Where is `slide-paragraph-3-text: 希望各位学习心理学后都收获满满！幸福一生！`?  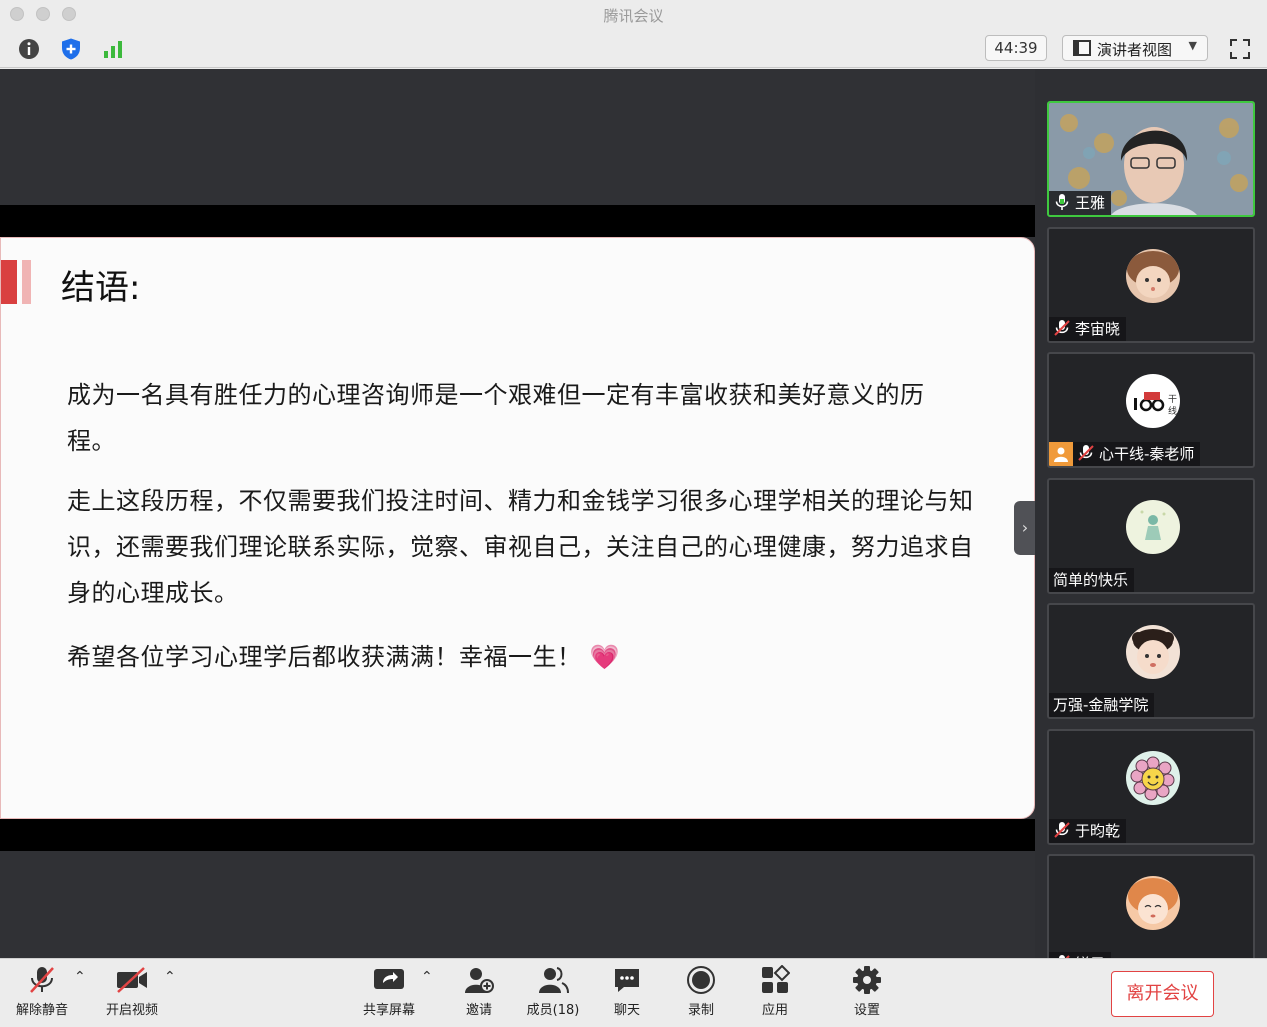
slide-paragraph-3-text: 希望各位学习心理学后都收获满满！幸福一生！ is located at coordinates (324, 657).